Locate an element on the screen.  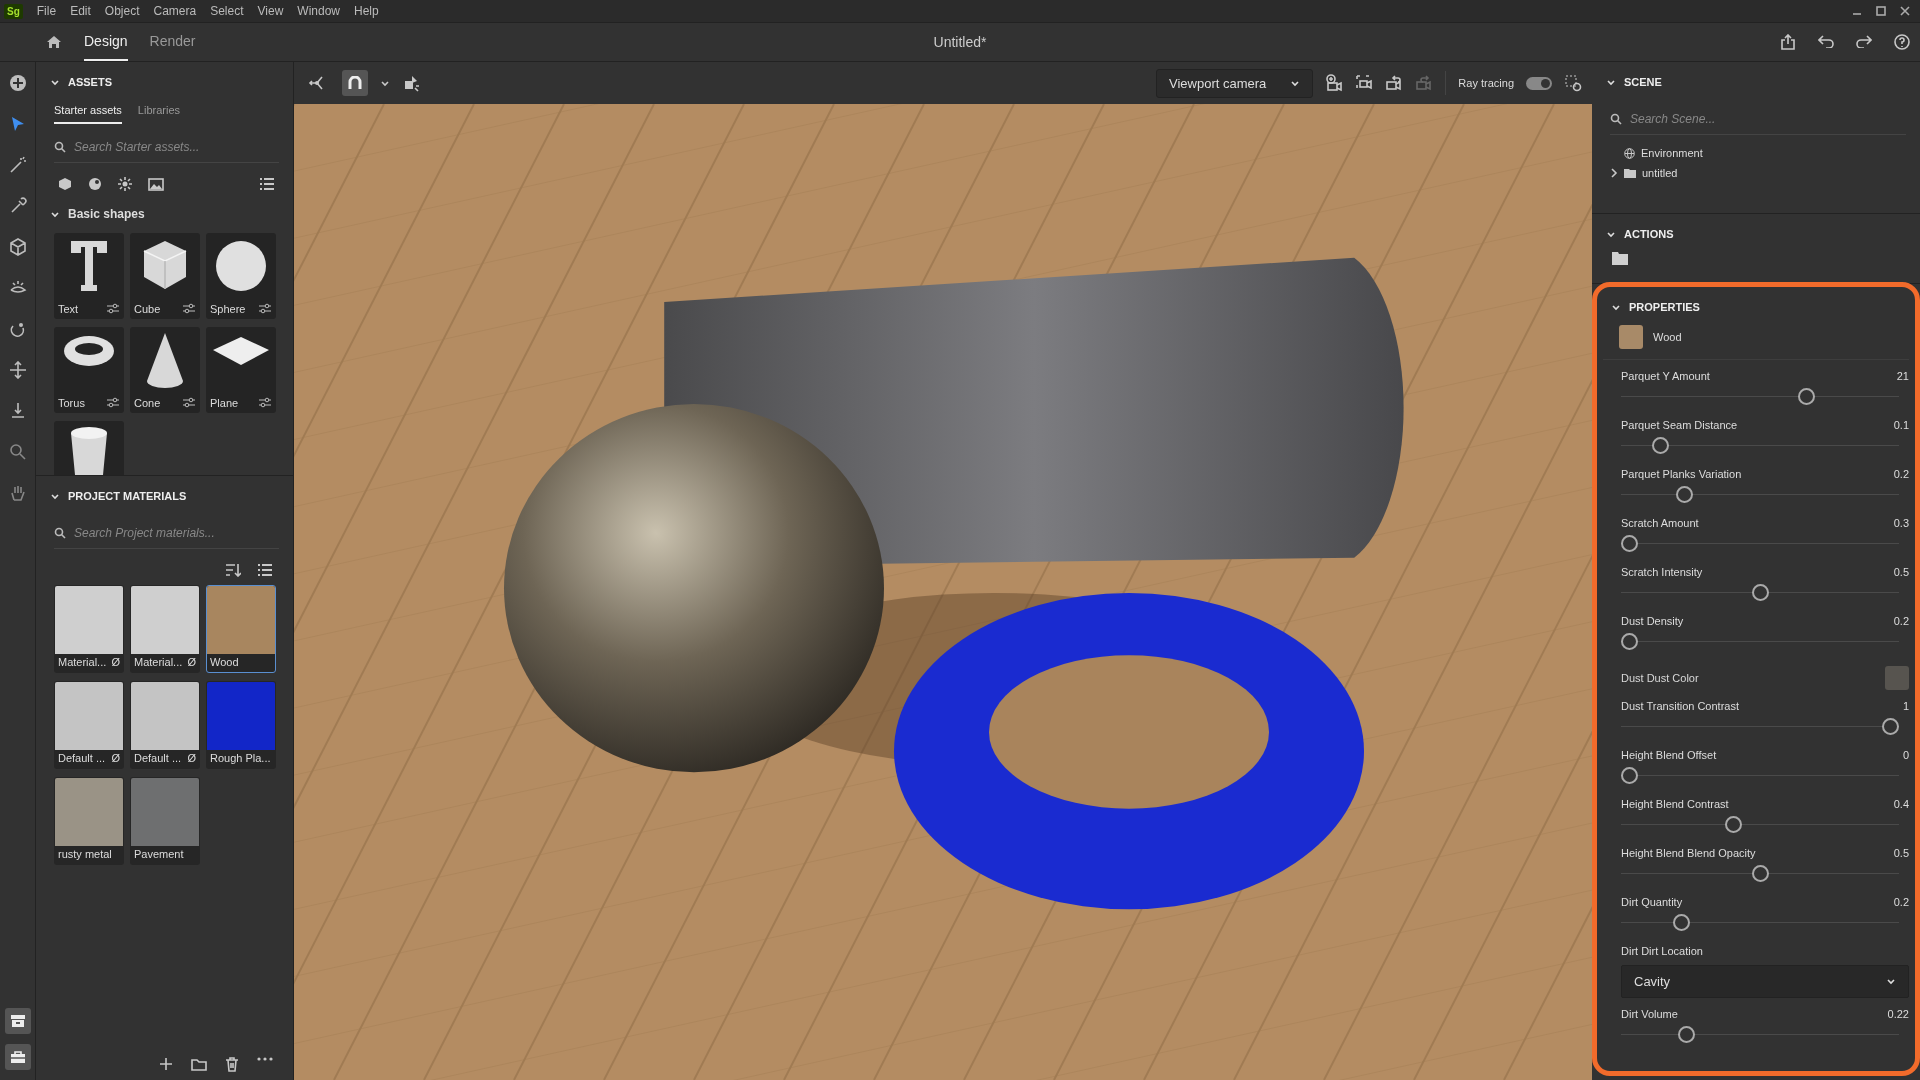
assets-tab: Libraries is located at coordinates (159, 112).